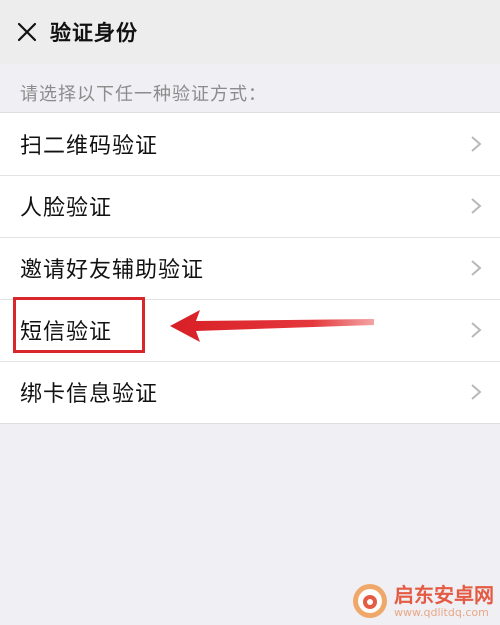  What do you see at coordinates (112, 270) in the screenshot?
I see `method-label: 邀请好友辅助验证` at bounding box center [112, 270].